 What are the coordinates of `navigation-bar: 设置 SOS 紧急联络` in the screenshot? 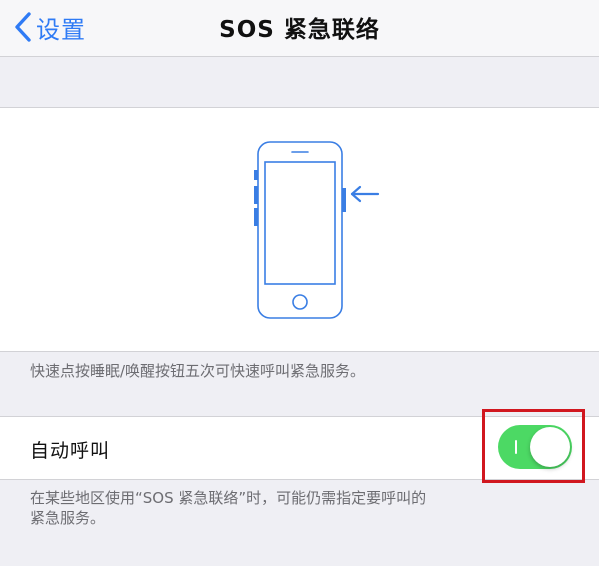 It's located at (299, 28).